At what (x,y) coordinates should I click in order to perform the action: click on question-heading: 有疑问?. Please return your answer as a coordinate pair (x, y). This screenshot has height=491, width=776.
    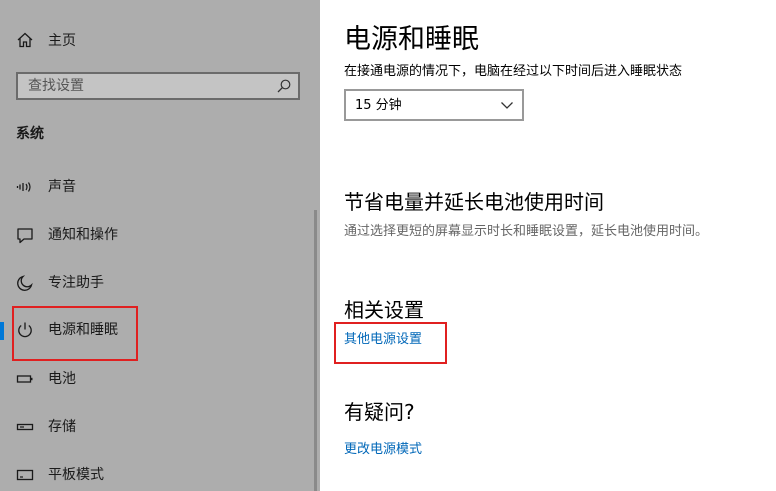
    Looking at the image, I should click on (379, 412).